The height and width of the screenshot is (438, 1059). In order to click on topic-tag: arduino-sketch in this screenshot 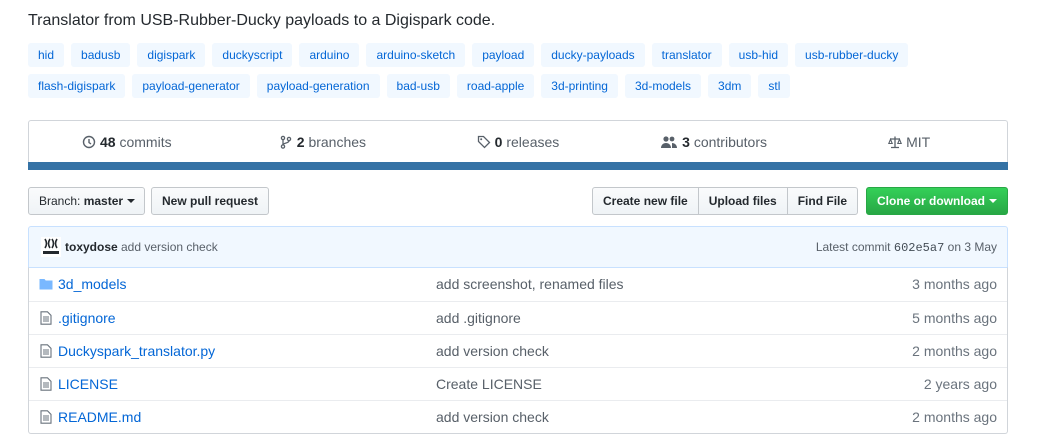, I will do `click(416, 55)`.